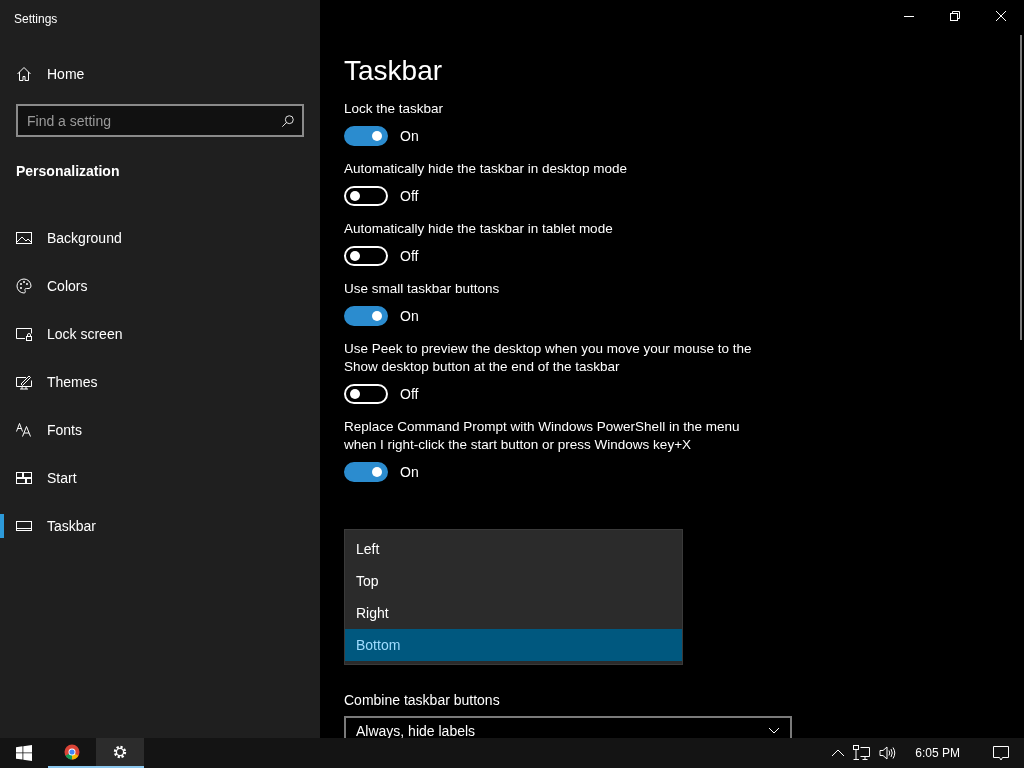 This screenshot has width=1024, height=768. I want to click on monitor-lock-icon, so click(24, 334).